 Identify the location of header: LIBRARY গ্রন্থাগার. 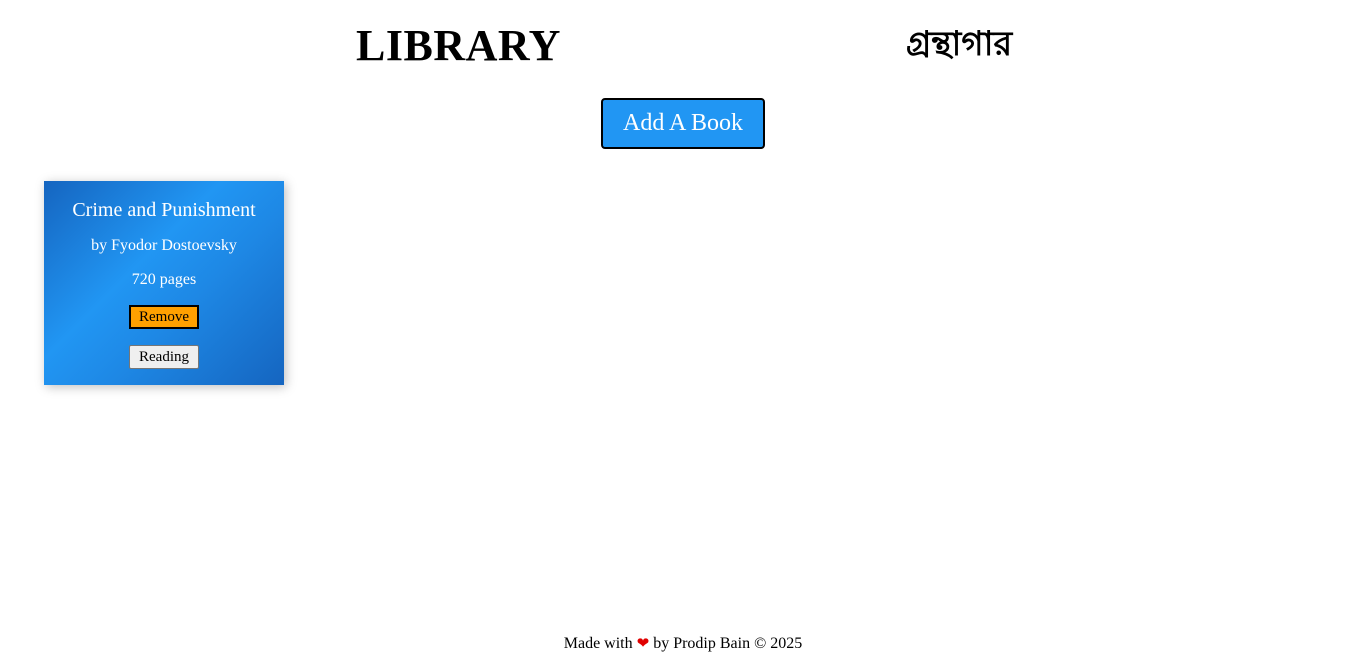
(683, 46).